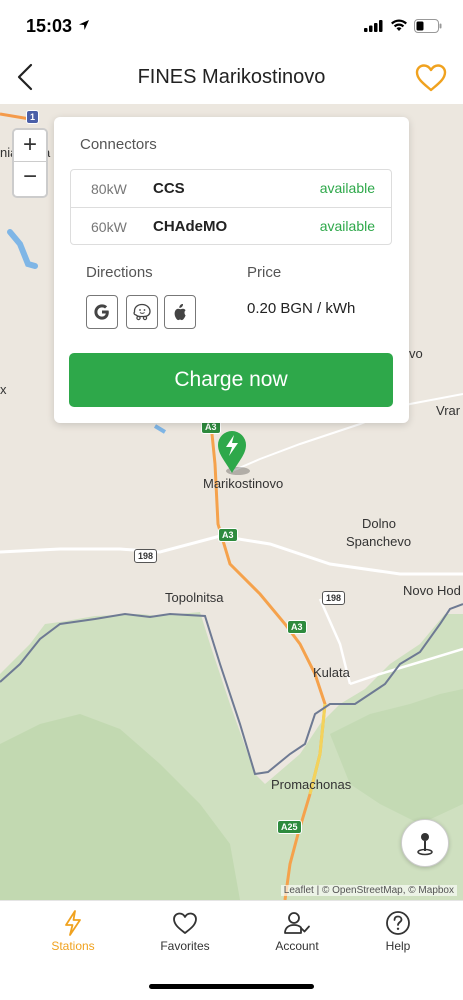 The image size is (463, 1000). I want to click on favorite-button, so click(431, 78).